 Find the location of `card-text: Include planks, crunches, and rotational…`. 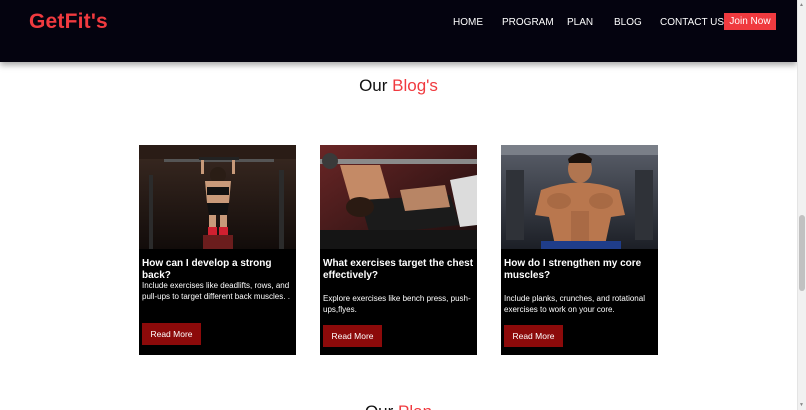

card-text: Include planks, crunches, and rotational… is located at coordinates (574, 304).